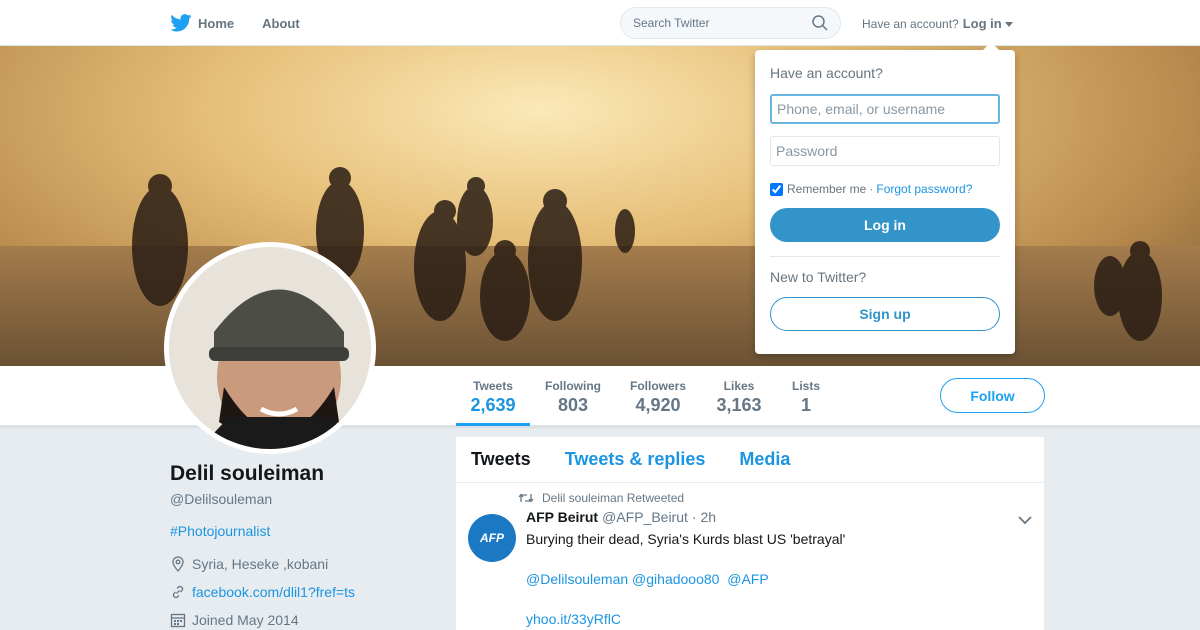 The height and width of the screenshot is (630, 1200). Describe the element at coordinates (613, 498) in the screenshot. I see `retweet-label: Delil souleiman Retweeted` at that location.